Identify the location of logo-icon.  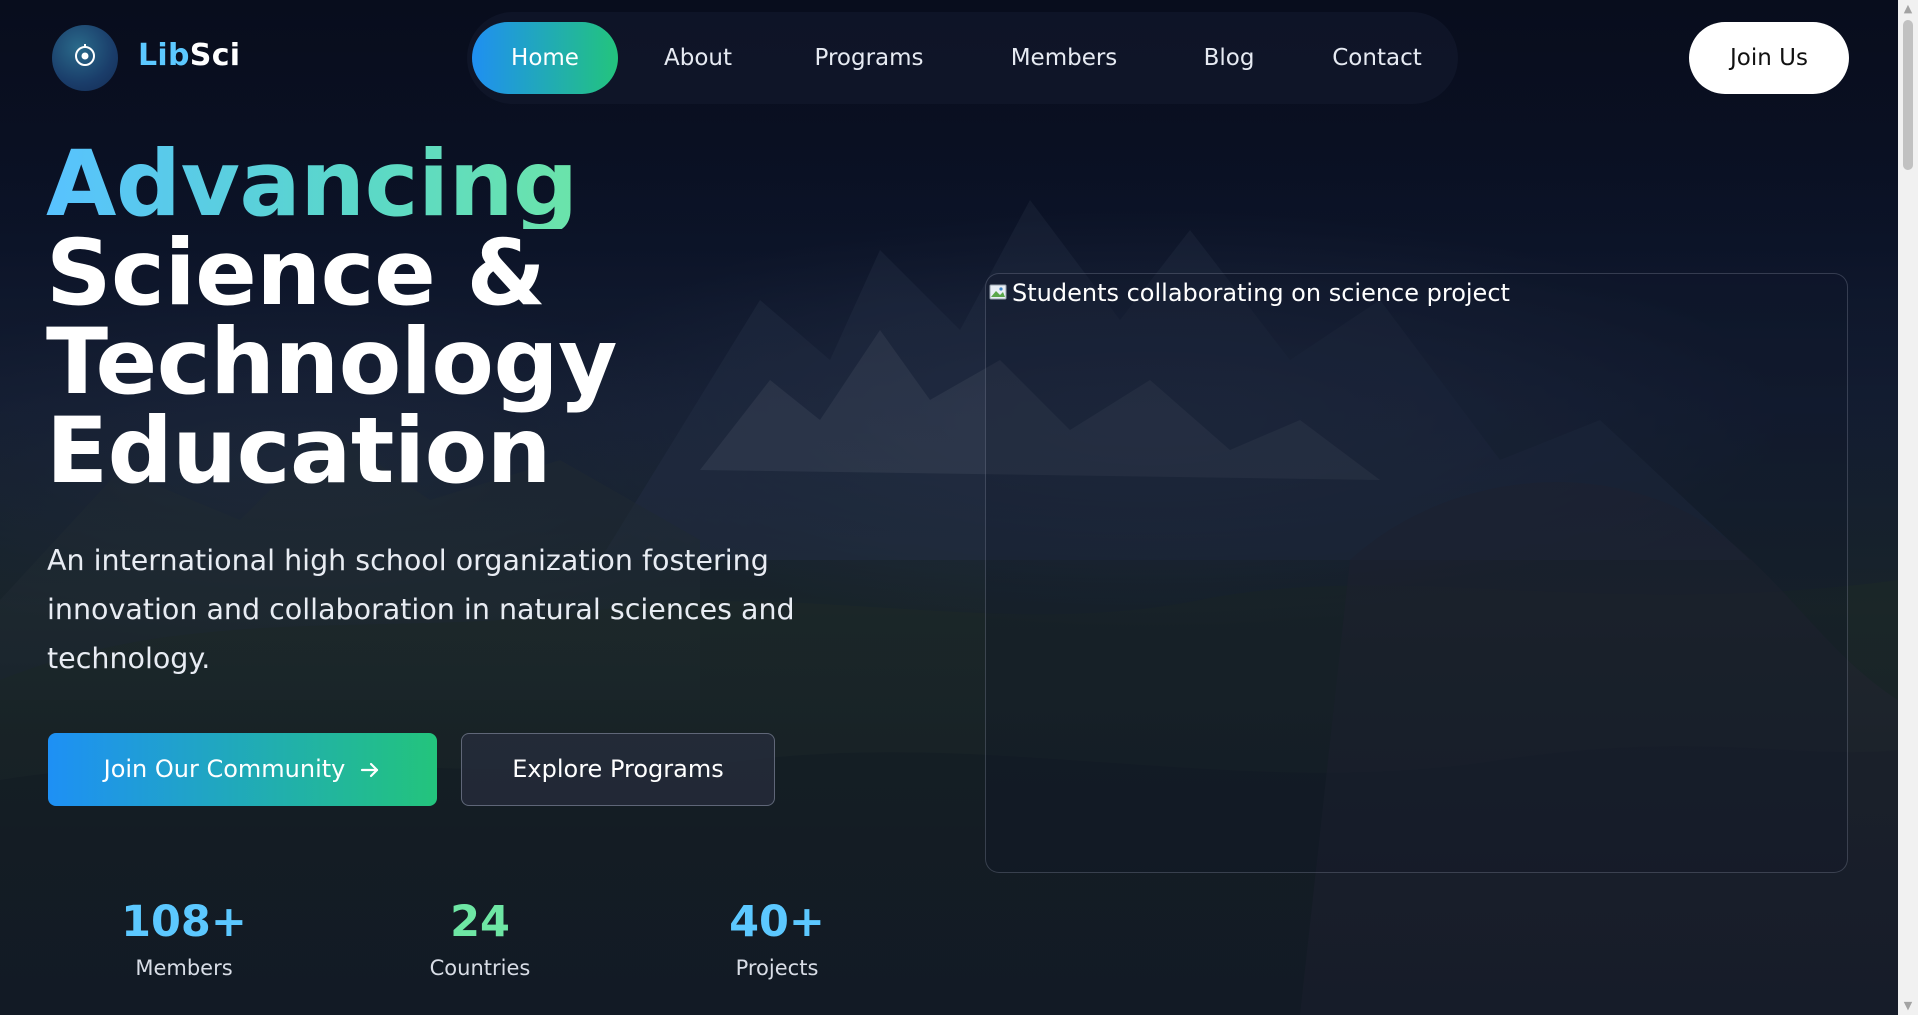
(85, 58).